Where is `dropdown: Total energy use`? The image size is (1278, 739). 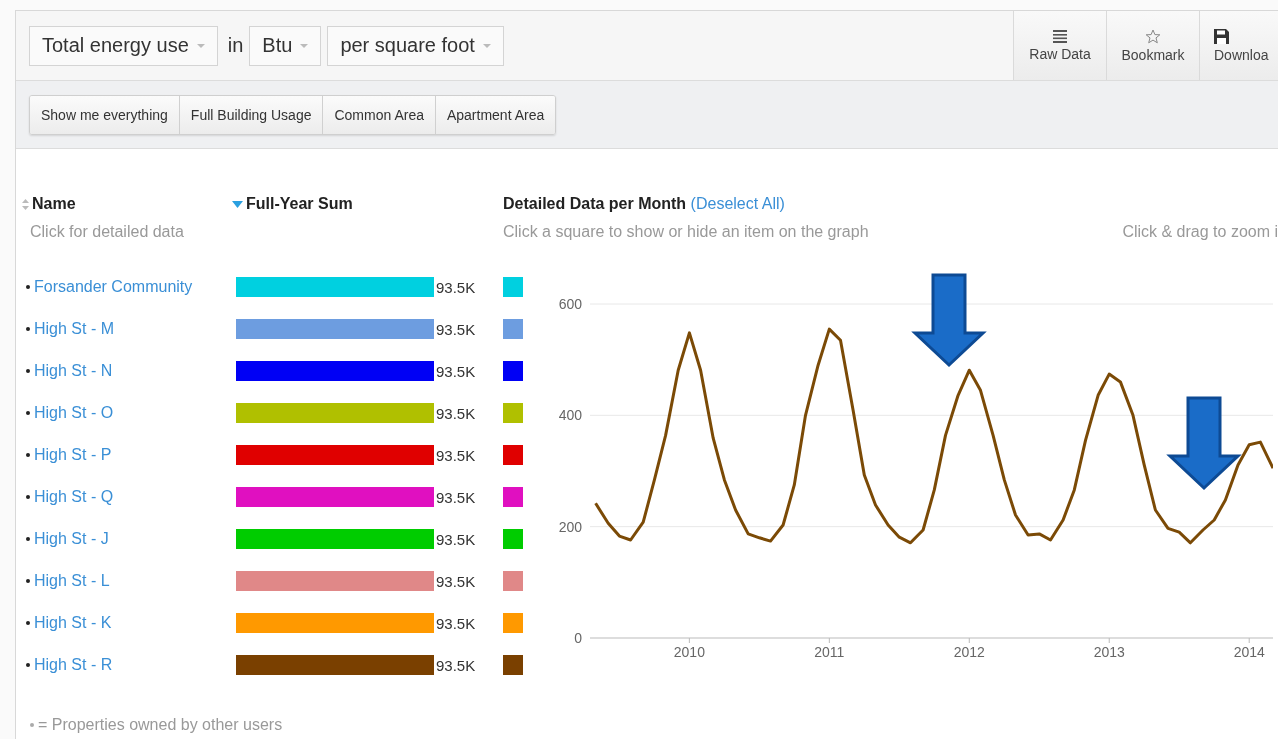
dropdown: Total energy use is located at coordinates (123, 45).